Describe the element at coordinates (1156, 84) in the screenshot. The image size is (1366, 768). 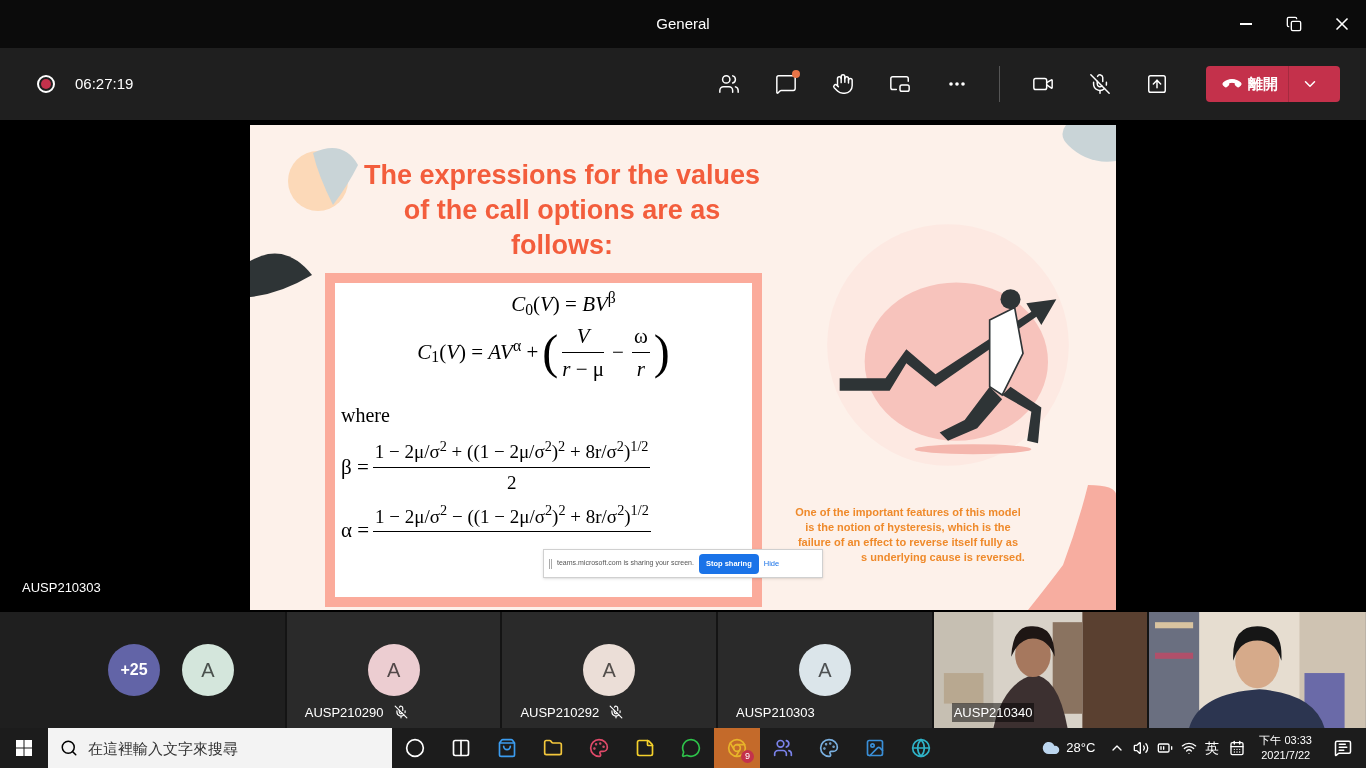
I see `share-icon` at that location.